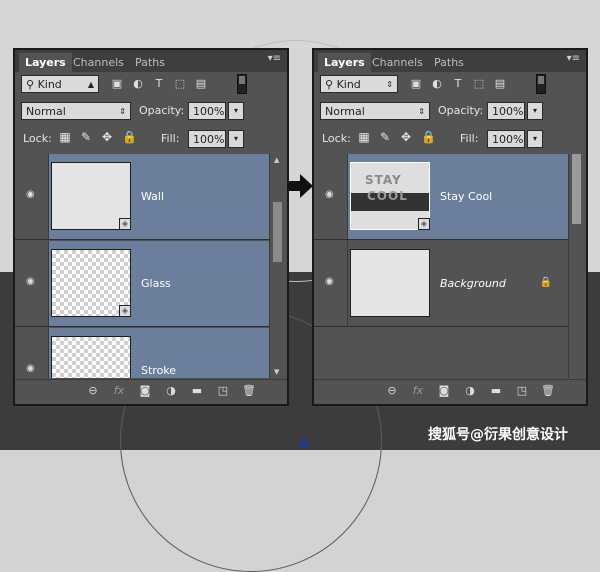 The image size is (600, 572). I want to click on layer-name: Wall, so click(152, 196).